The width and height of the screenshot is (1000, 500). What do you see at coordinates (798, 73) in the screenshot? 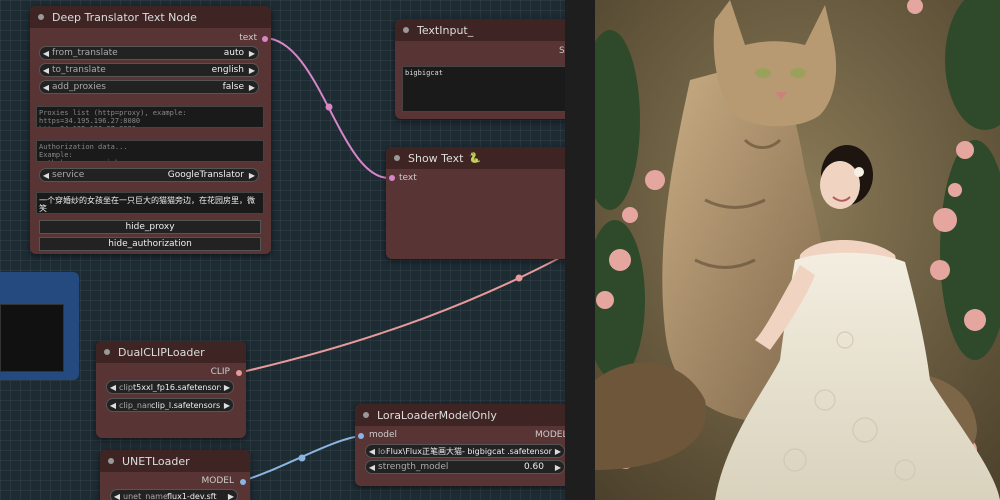
I see `cat-eye-right` at bounding box center [798, 73].